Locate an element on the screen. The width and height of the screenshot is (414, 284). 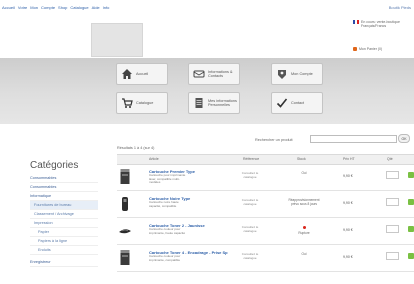
top-nav-link: Mon is located at coordinates (34, 7).